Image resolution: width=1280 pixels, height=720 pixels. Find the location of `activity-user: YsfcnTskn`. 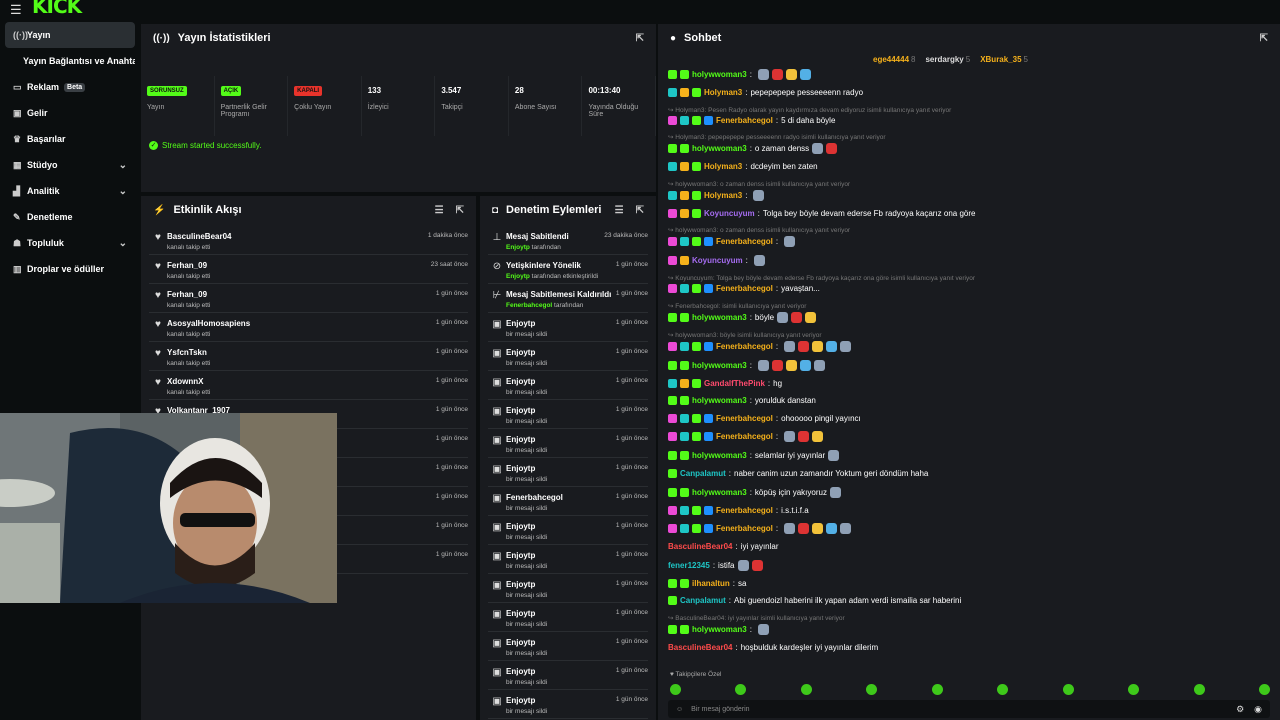

activity-user: YsfcnTskn is located at coordinates (299, 352).